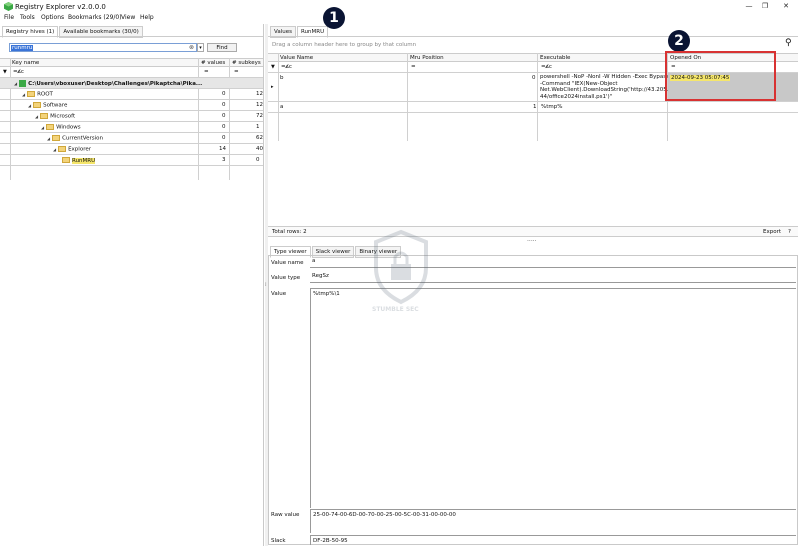 The image size is (800, 546). Describe the element at coordinates (103, 47) in the screenshot. I see `search-input: runmru ⊗` at that location.